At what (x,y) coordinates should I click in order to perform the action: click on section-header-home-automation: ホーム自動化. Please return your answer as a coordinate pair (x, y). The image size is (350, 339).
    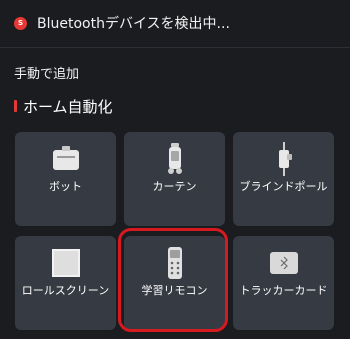
    Looking at the image, I should click on (63, 106).